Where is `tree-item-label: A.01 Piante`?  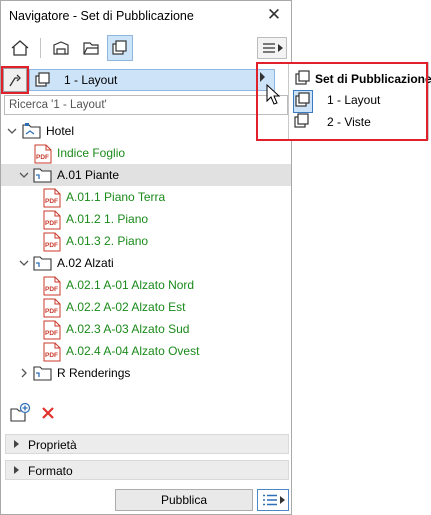 tree-item-label: A.01 Piante is located at coordinates (88, 175).